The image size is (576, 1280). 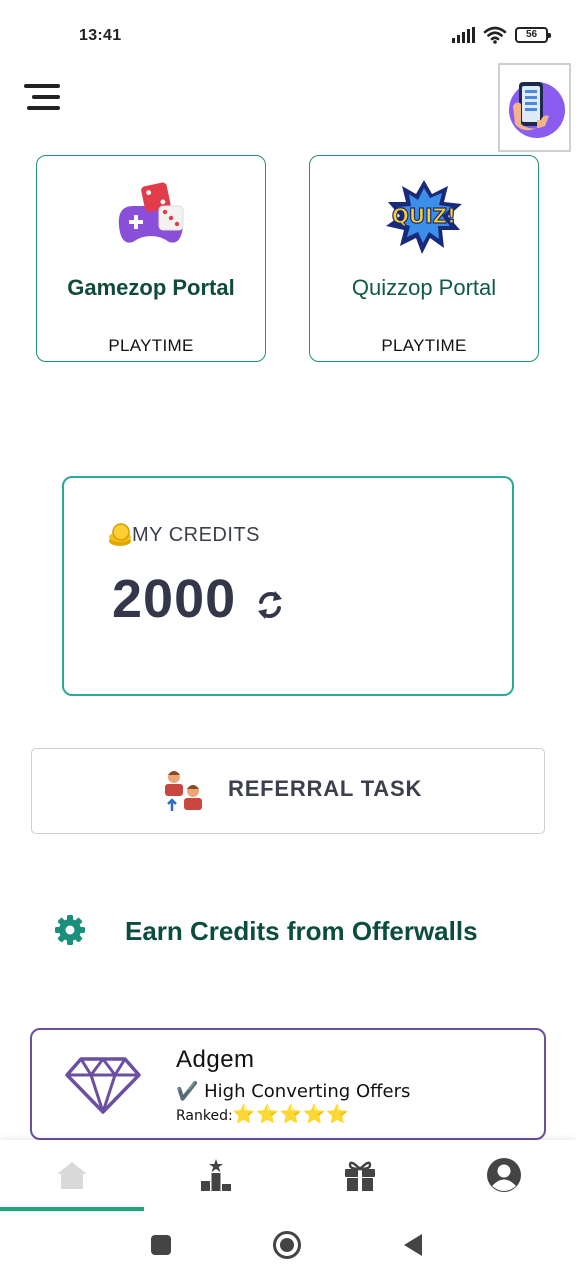 I want to click on hamburger-menu-icon, so click(x=43, y=97).